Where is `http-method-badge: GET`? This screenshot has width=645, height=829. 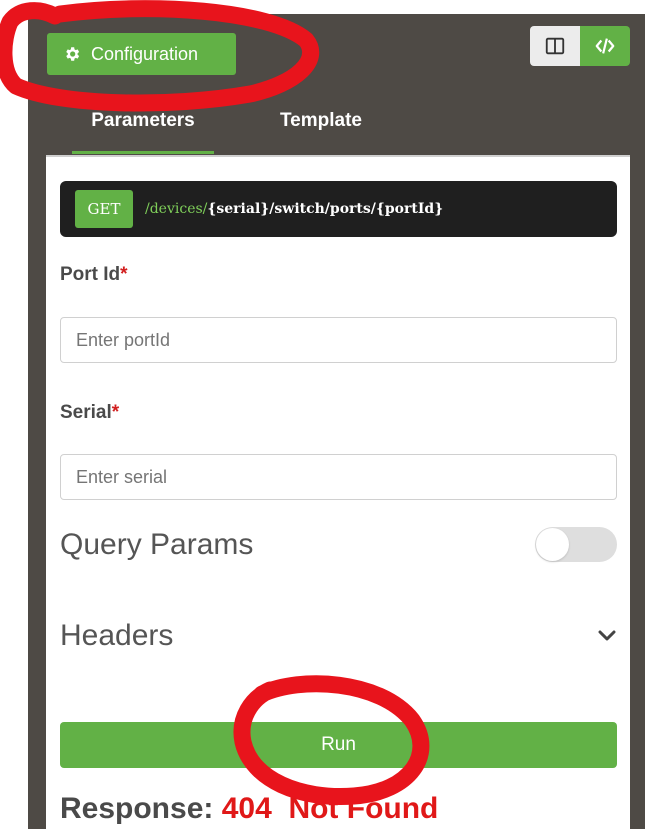
http-method-badge: GET is located at coordinates (104, 209).